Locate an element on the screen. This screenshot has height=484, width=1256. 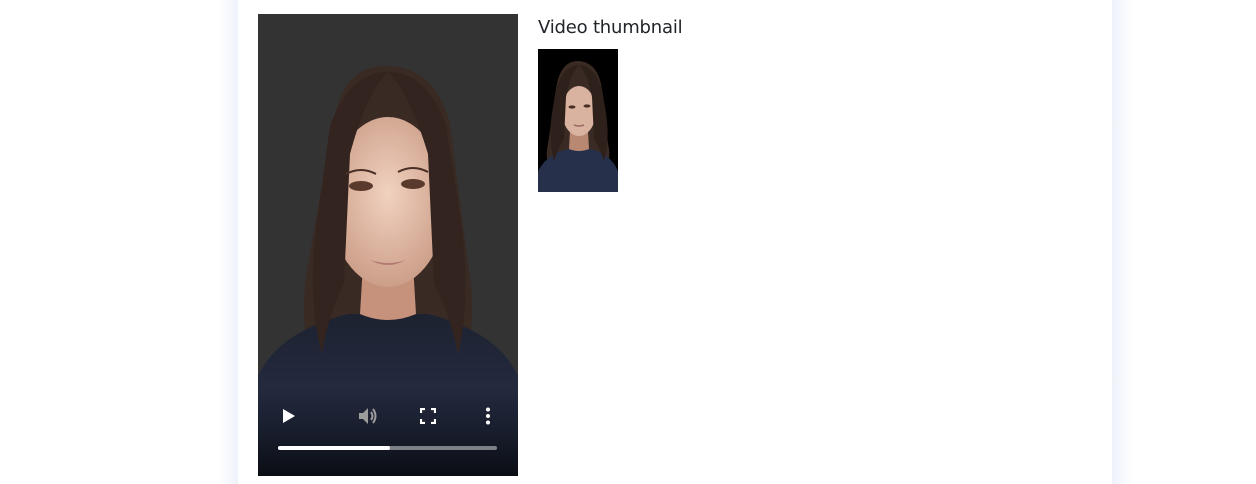
more-vertical-icon is located at coordinates (488, 416).